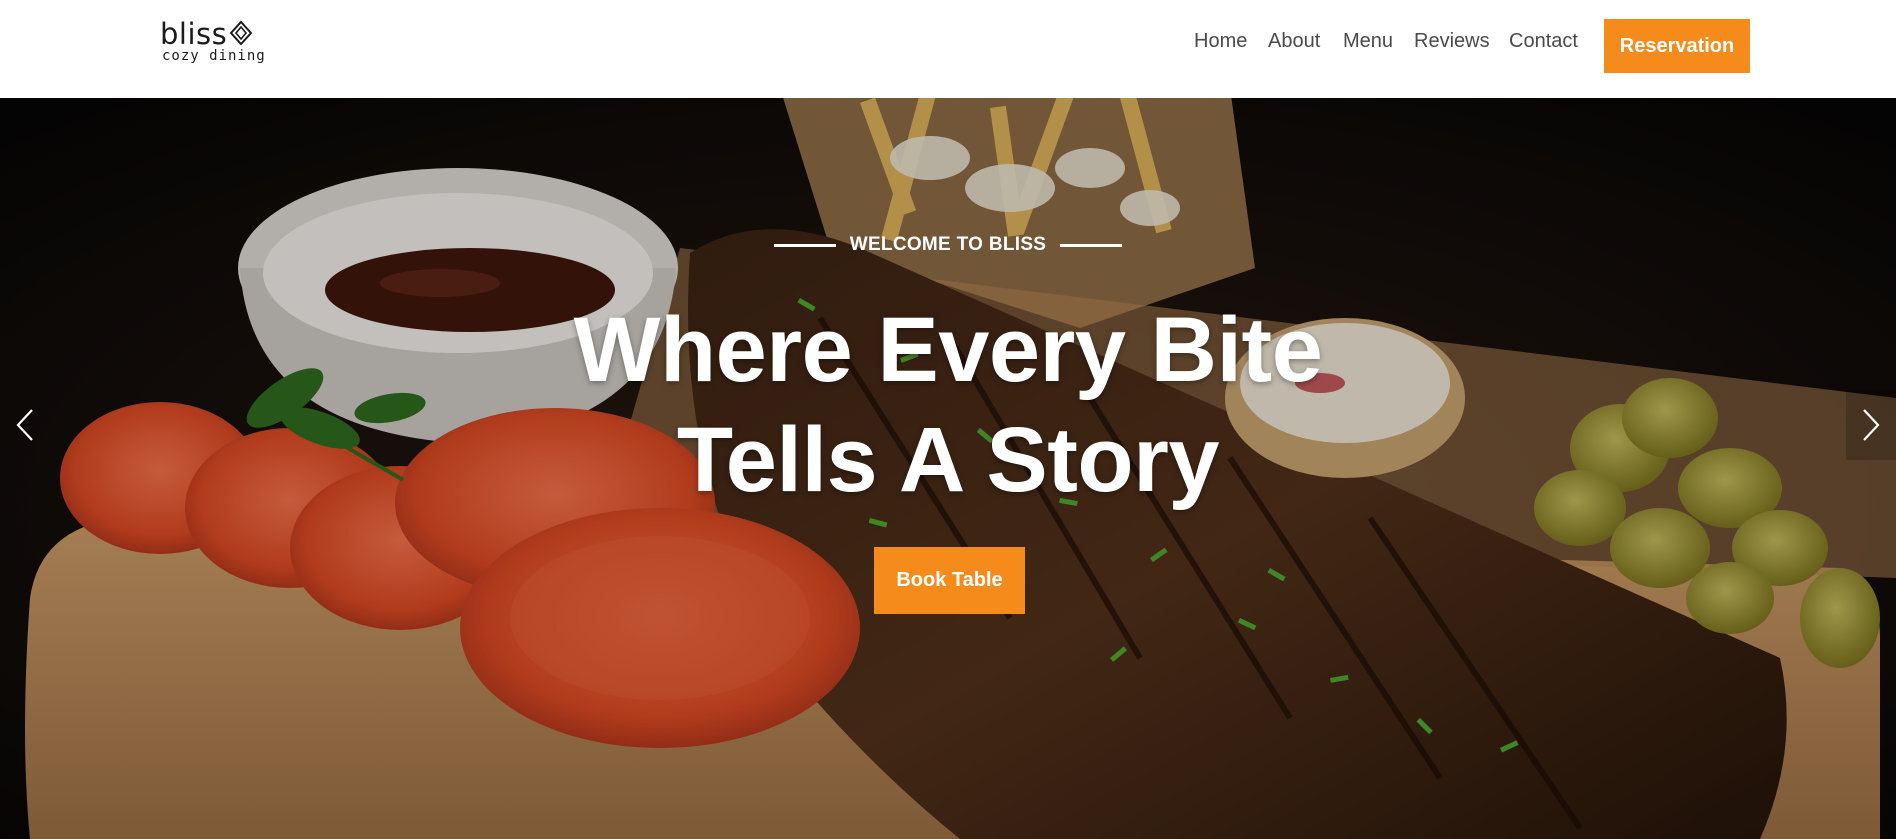 The height and width of the screenshot is (839, 1896). Describe the element at coordinates (1091, 245) in the screenshot. I see `eyebrow-line-right` at that location.